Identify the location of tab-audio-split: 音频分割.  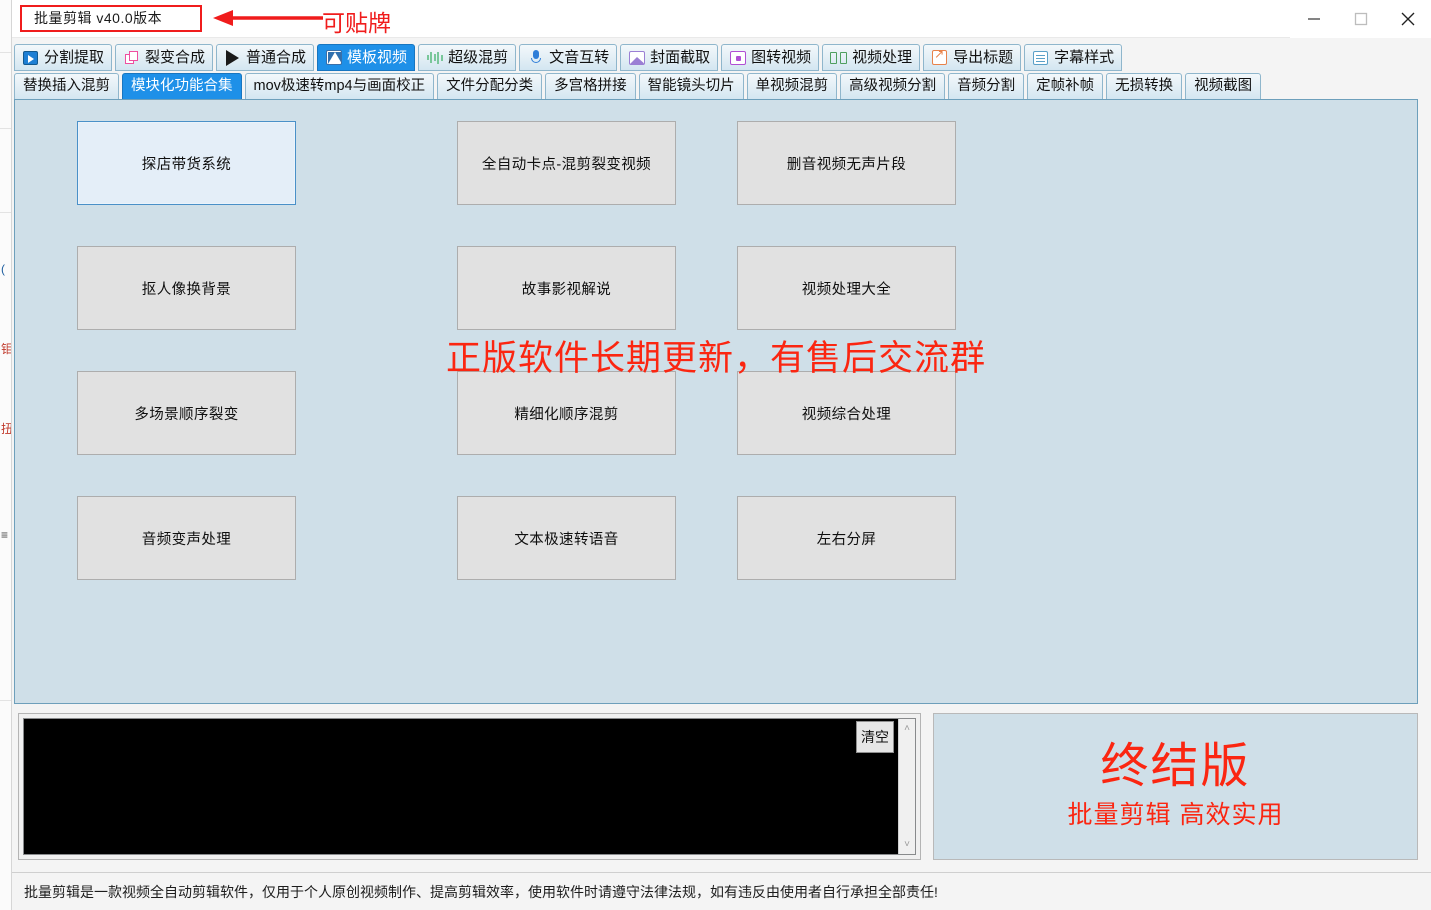
(986, 86).